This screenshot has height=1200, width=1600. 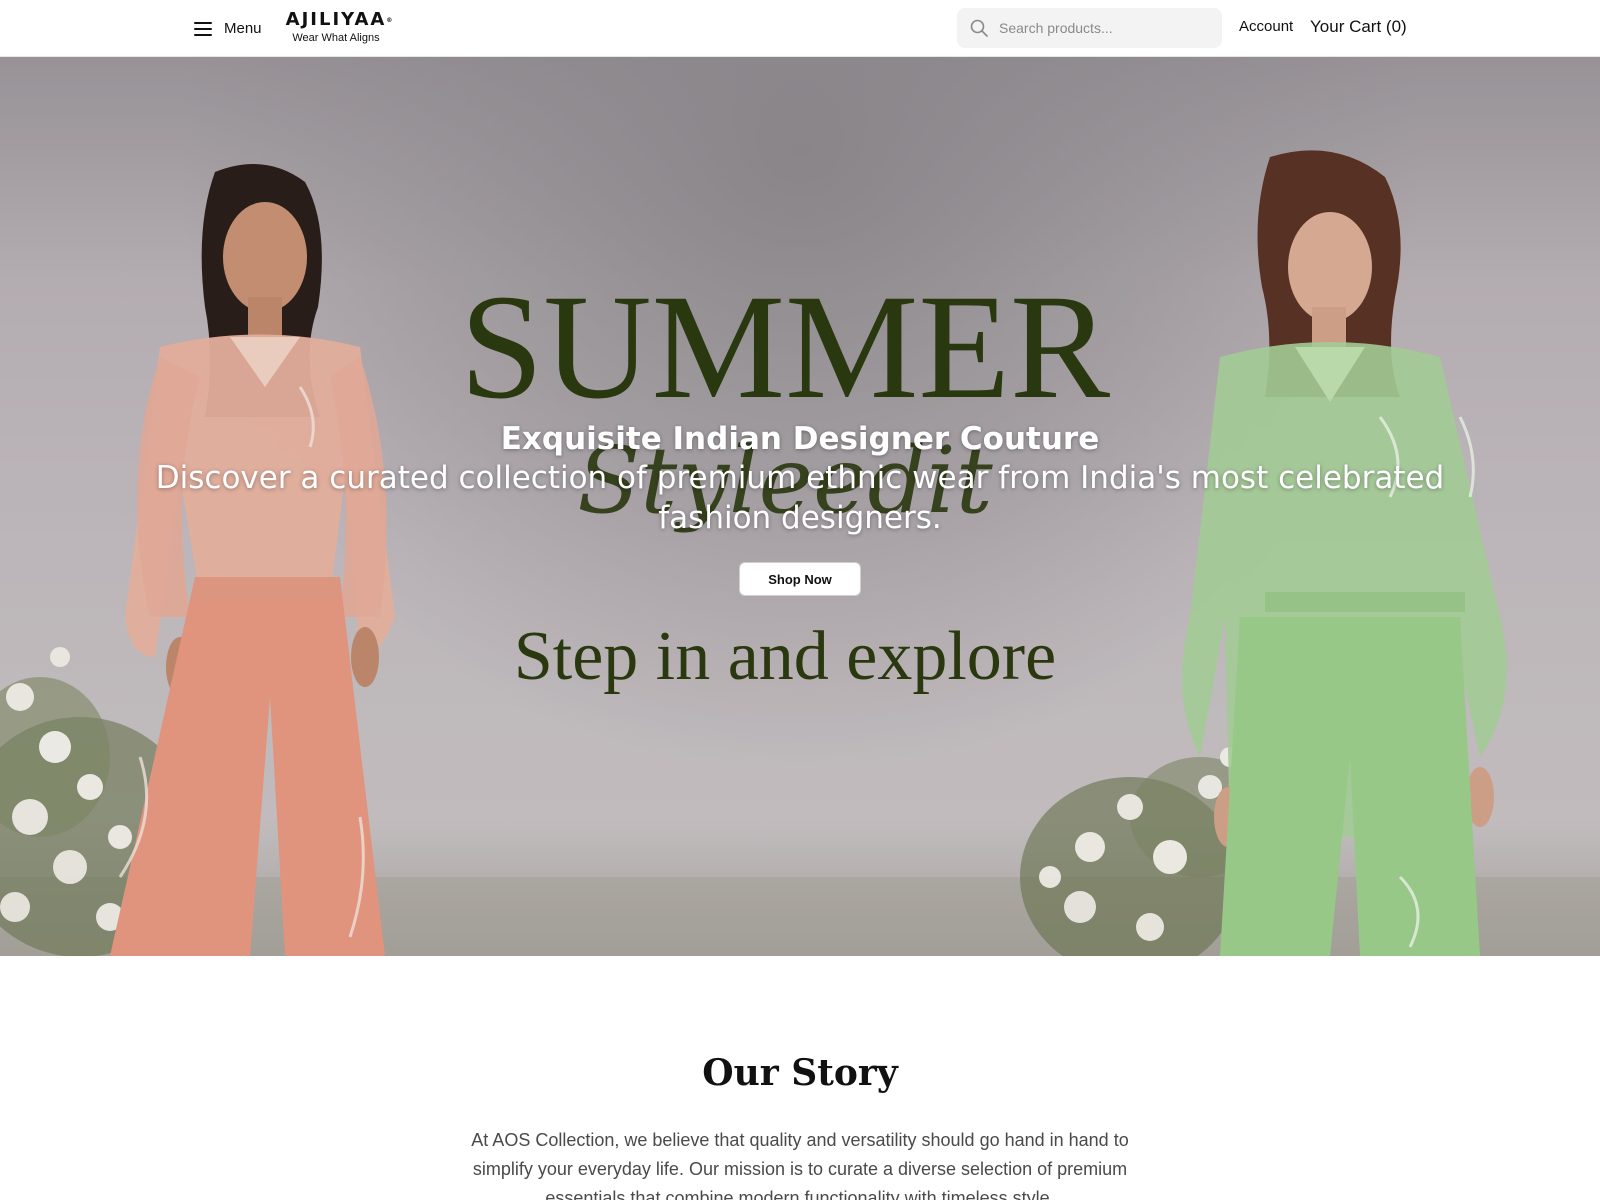 I want to click on search-bar, so click(x=1089, y=28).